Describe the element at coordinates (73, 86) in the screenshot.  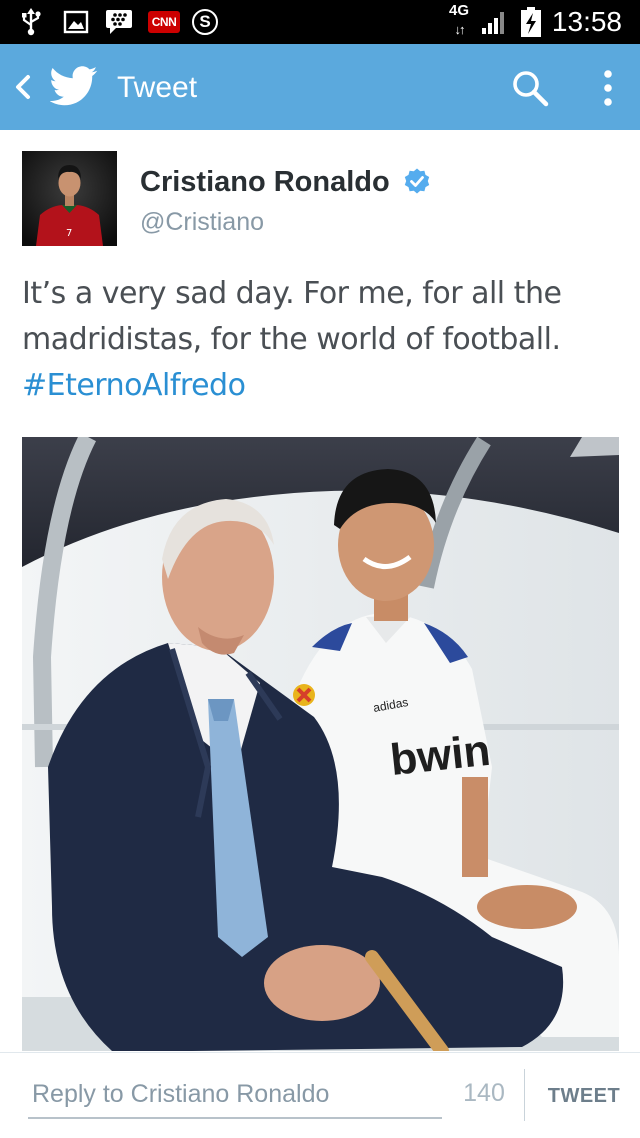
I see `twitter-bird-icon` at that location.